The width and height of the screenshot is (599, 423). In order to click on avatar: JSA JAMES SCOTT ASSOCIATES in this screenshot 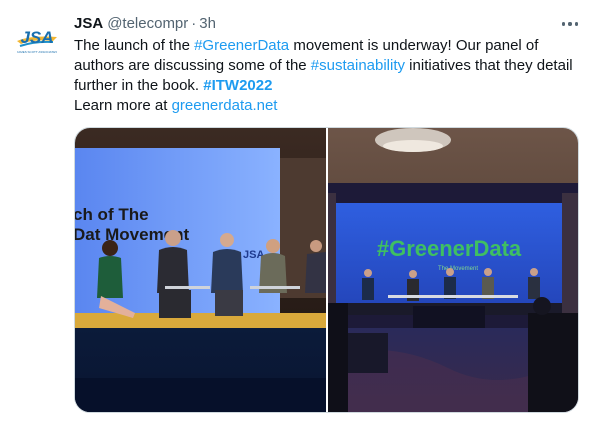, I will do `click(37, 39)`.